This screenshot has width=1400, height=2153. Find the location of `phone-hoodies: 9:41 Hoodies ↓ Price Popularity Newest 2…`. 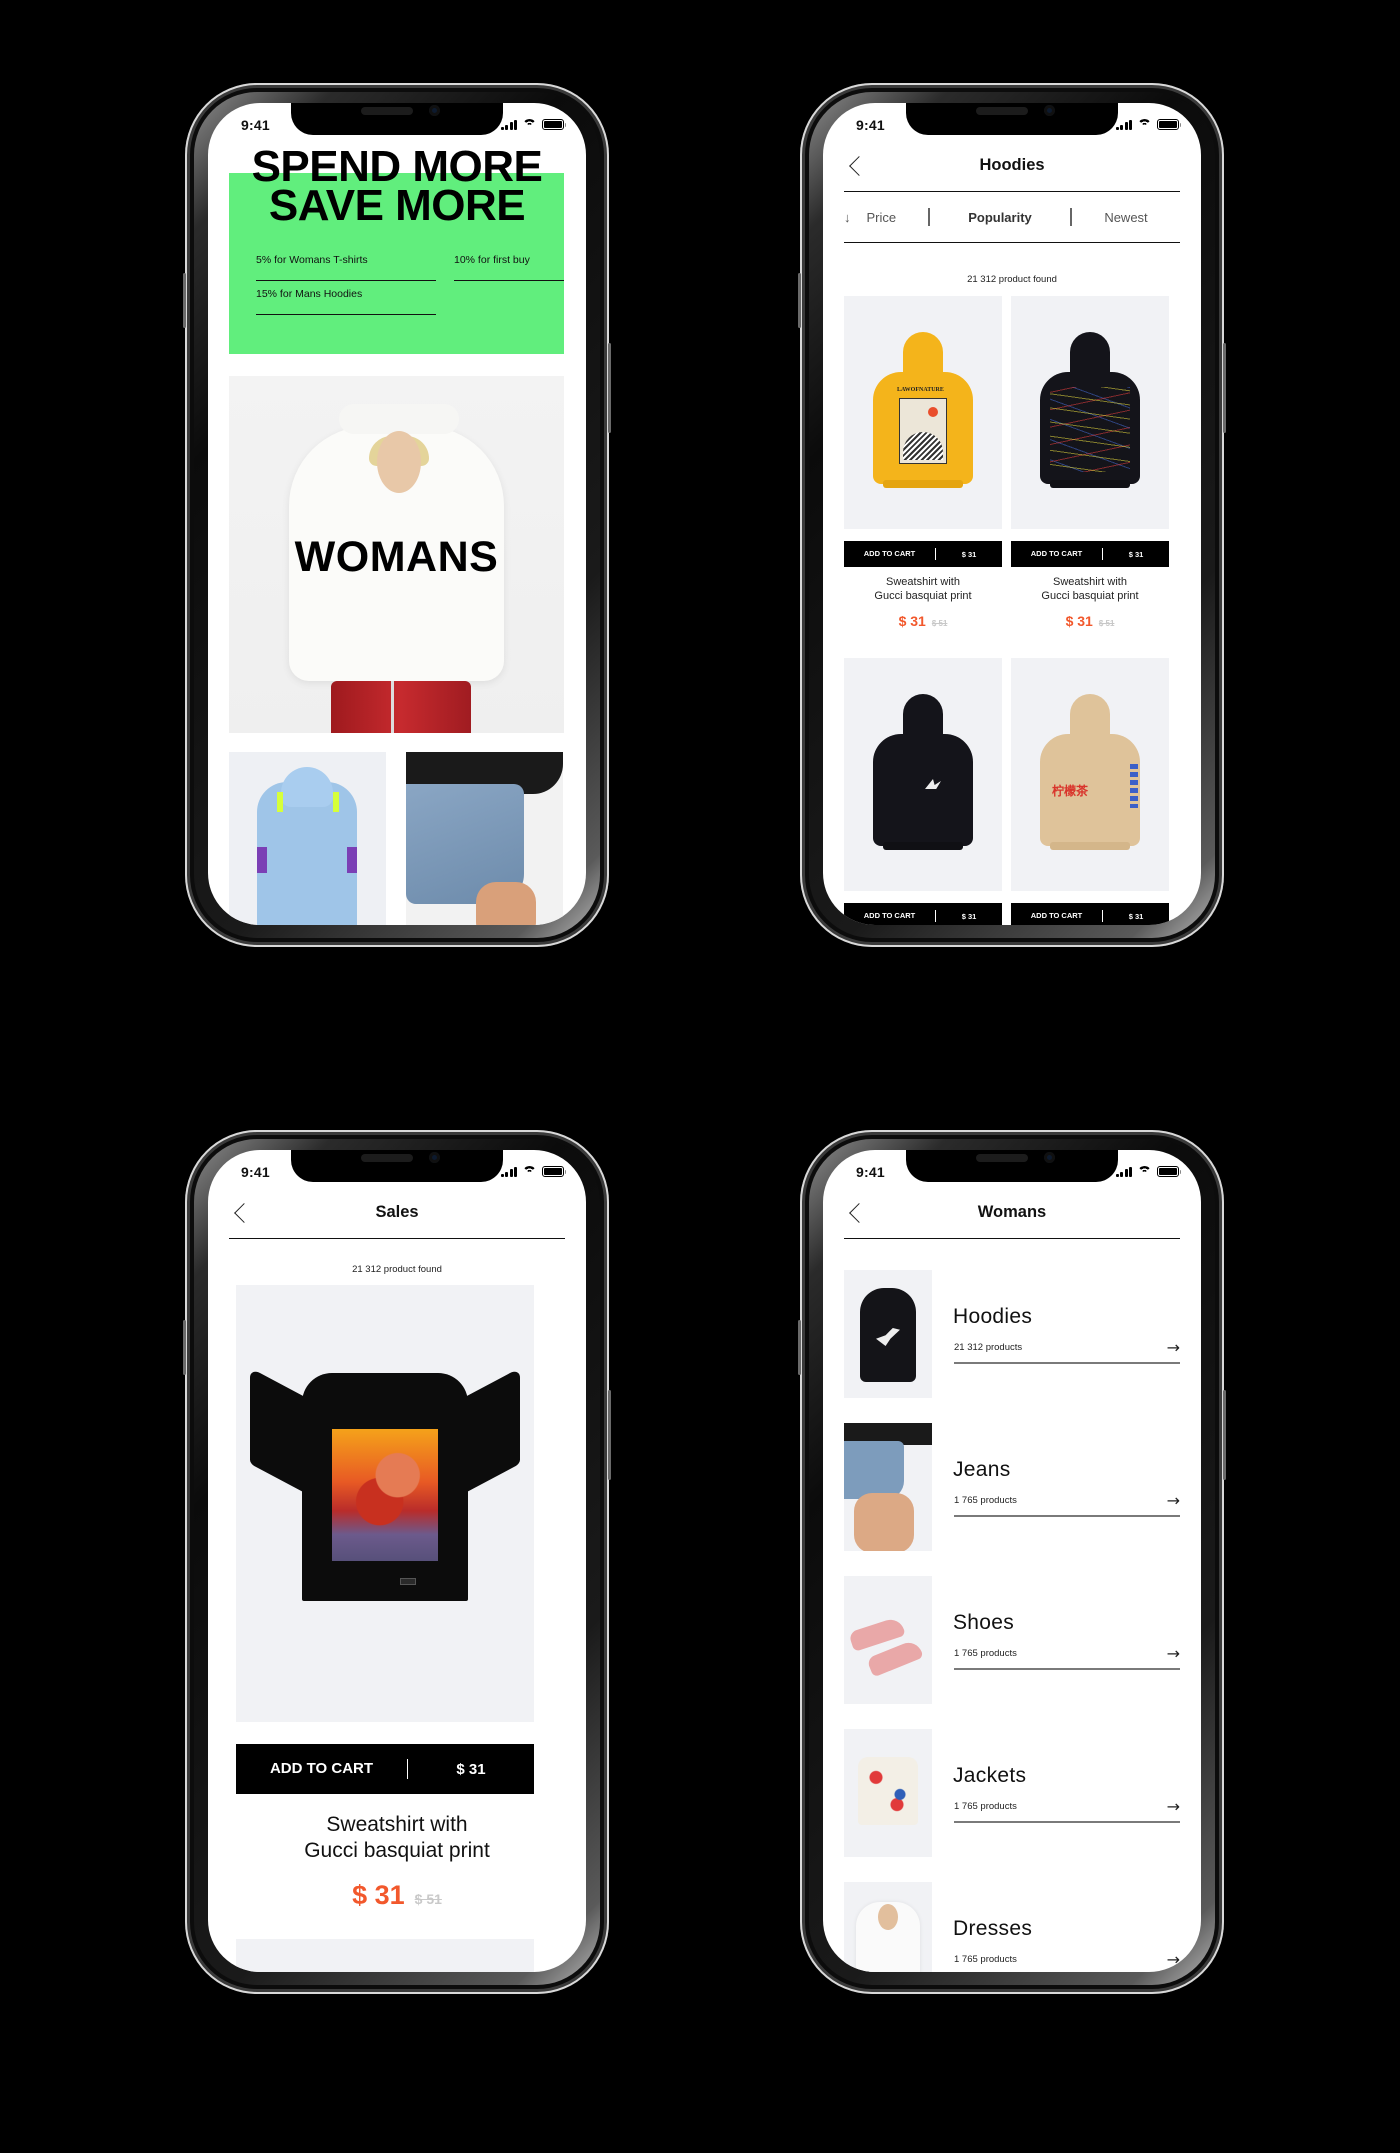

phone-hoodies: 9:41 Hoodies ↓ Price Popularity Newest 2… is located at coordinates (1012, 515).